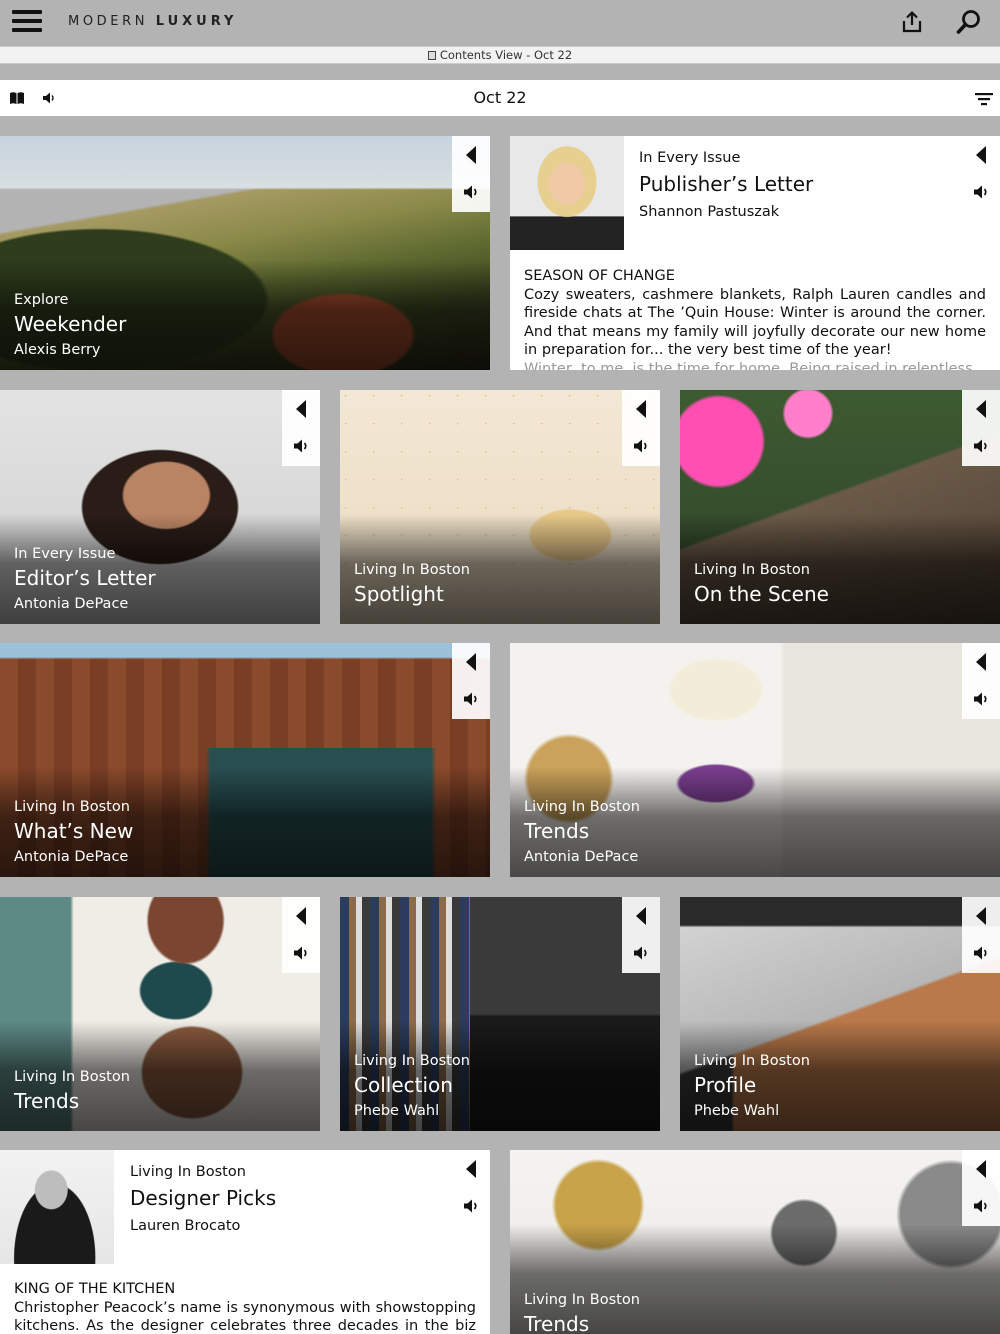  What do you see at coordinates (840, 1014) in the screenshot?
I see `article-card-profile: Living In Boston Profile Phebe Wahl` at bounding box center [840, 1014].